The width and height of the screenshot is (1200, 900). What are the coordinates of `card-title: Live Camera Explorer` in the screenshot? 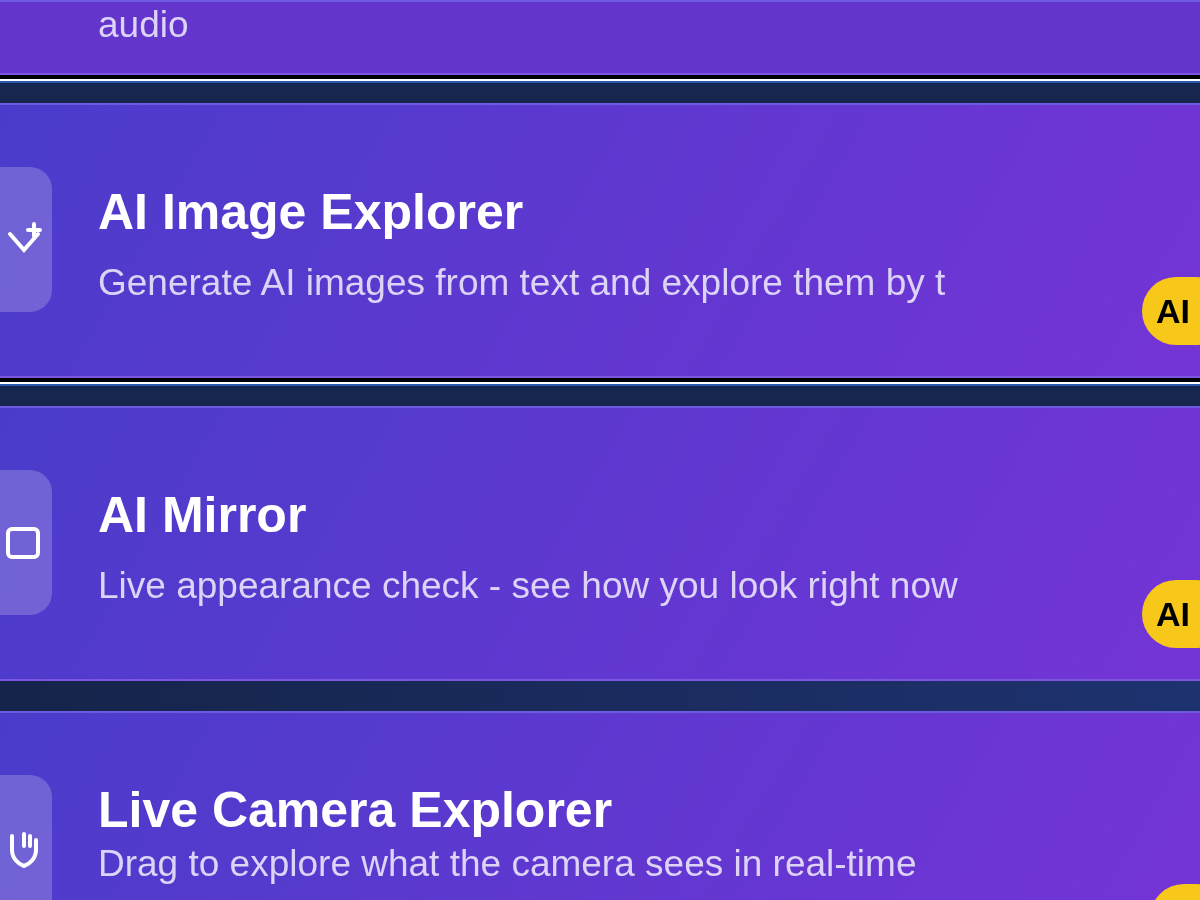 It's located at (356, 810).